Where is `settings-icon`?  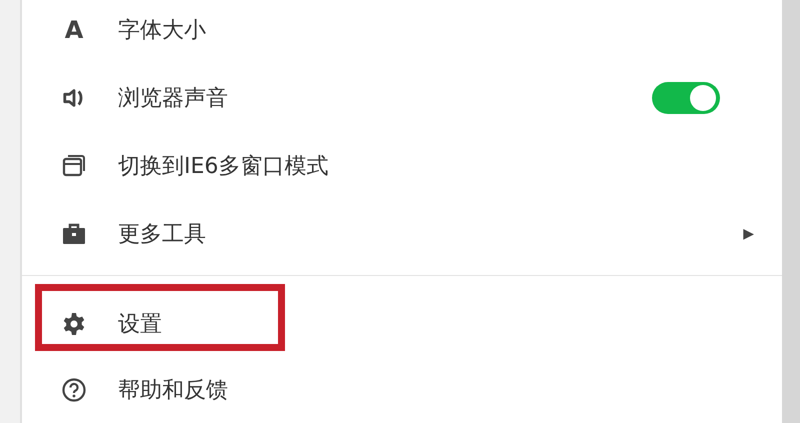 settings-icon is located at coordinates (74, 324).